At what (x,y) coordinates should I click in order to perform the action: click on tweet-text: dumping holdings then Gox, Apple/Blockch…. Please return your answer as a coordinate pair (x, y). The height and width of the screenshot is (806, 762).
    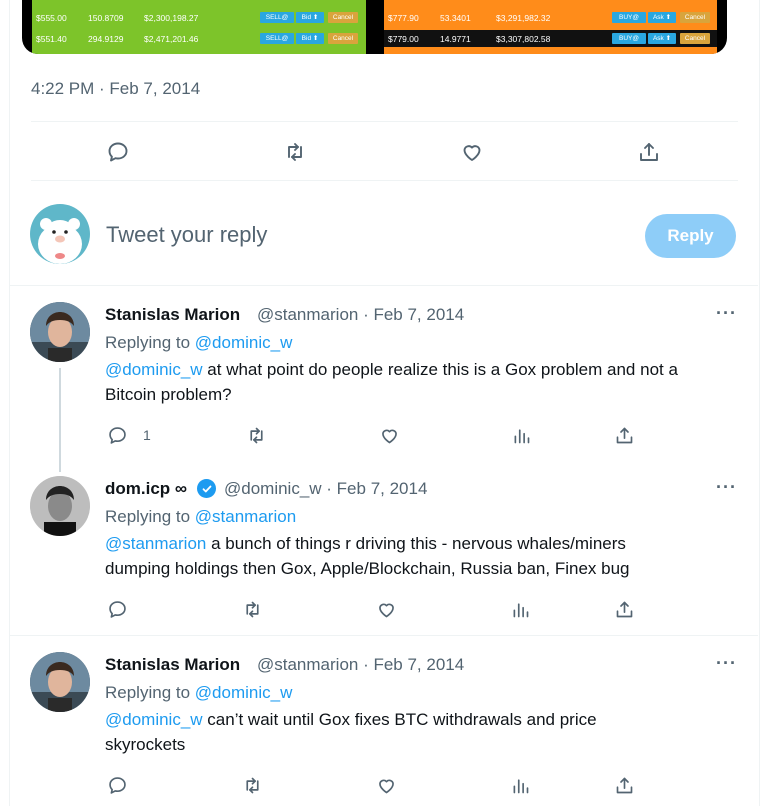
    Looking at the image, I should click on (367, 568).